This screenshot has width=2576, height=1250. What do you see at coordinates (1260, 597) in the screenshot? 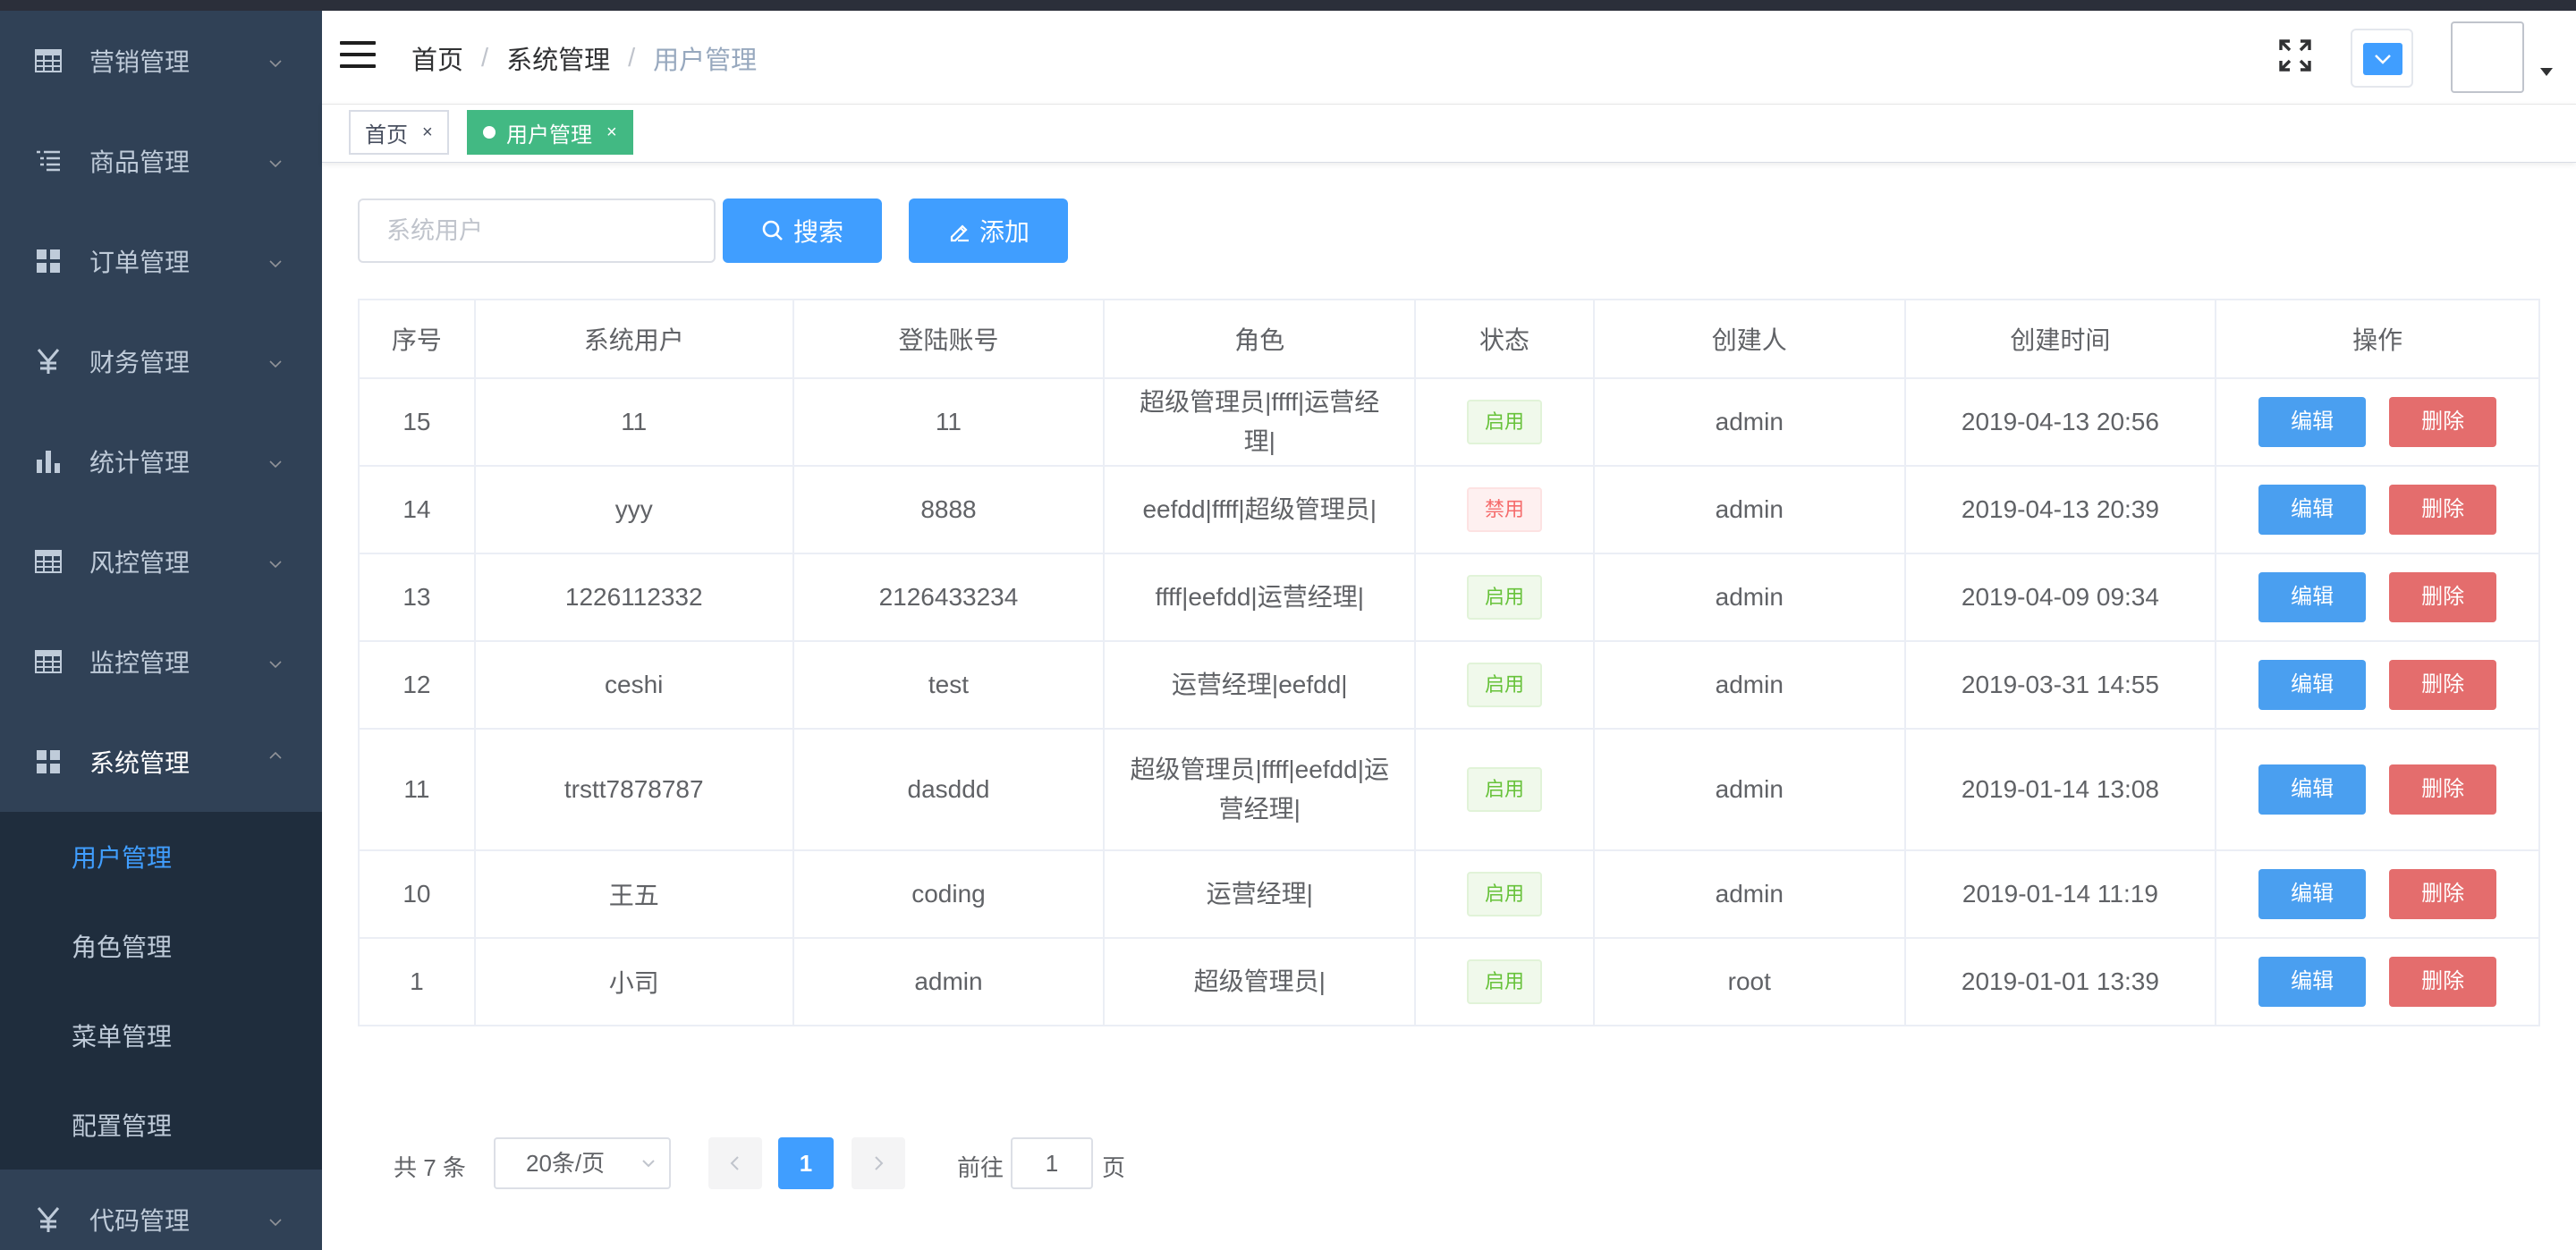
I see `cell-role: ffff|eefdd|运营经理|` at bounding box center [1260, 597].